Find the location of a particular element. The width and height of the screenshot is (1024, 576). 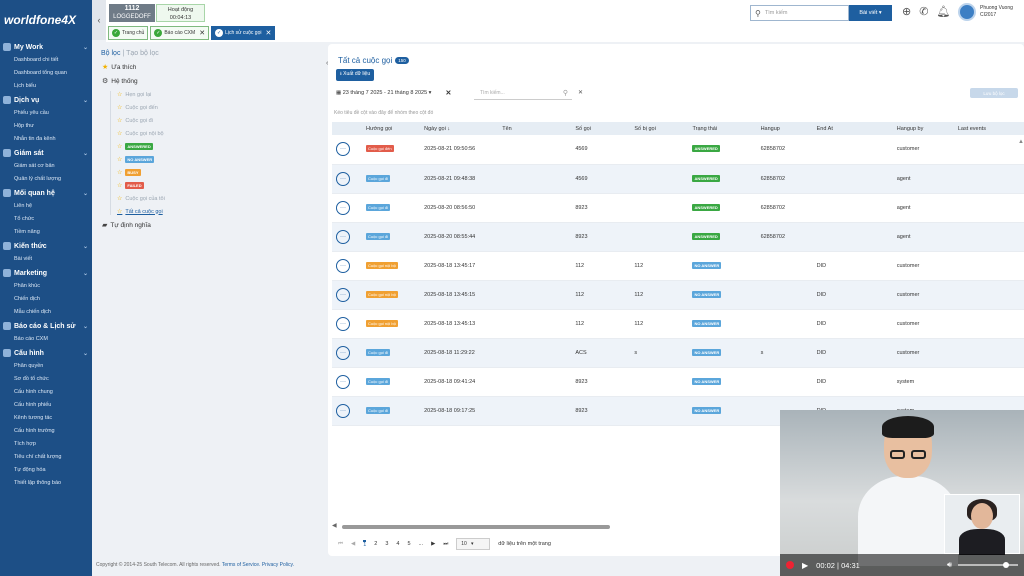

sidebar-section-3: Mối quan hệ ⌄ is located at coordinates (46, 193).